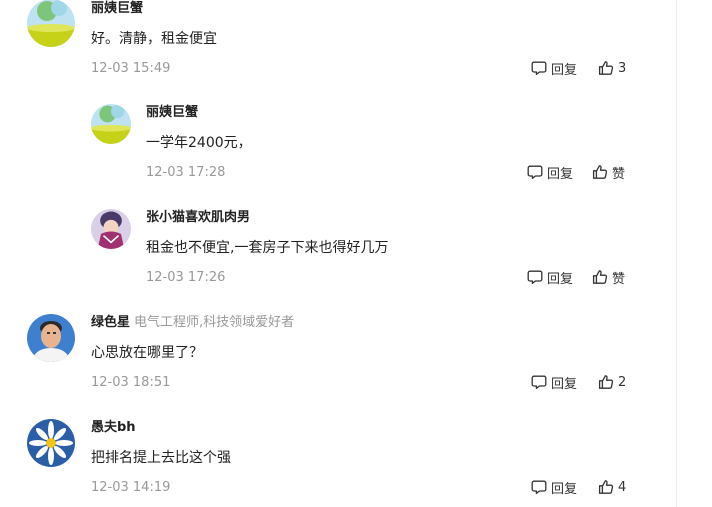 The height and width of the screenshot is (507, 712). What do you see at coordinates (131, 68) in the screenshot?
I see `timestamp: 12-03 15:49` at bounding box center [131, 68].